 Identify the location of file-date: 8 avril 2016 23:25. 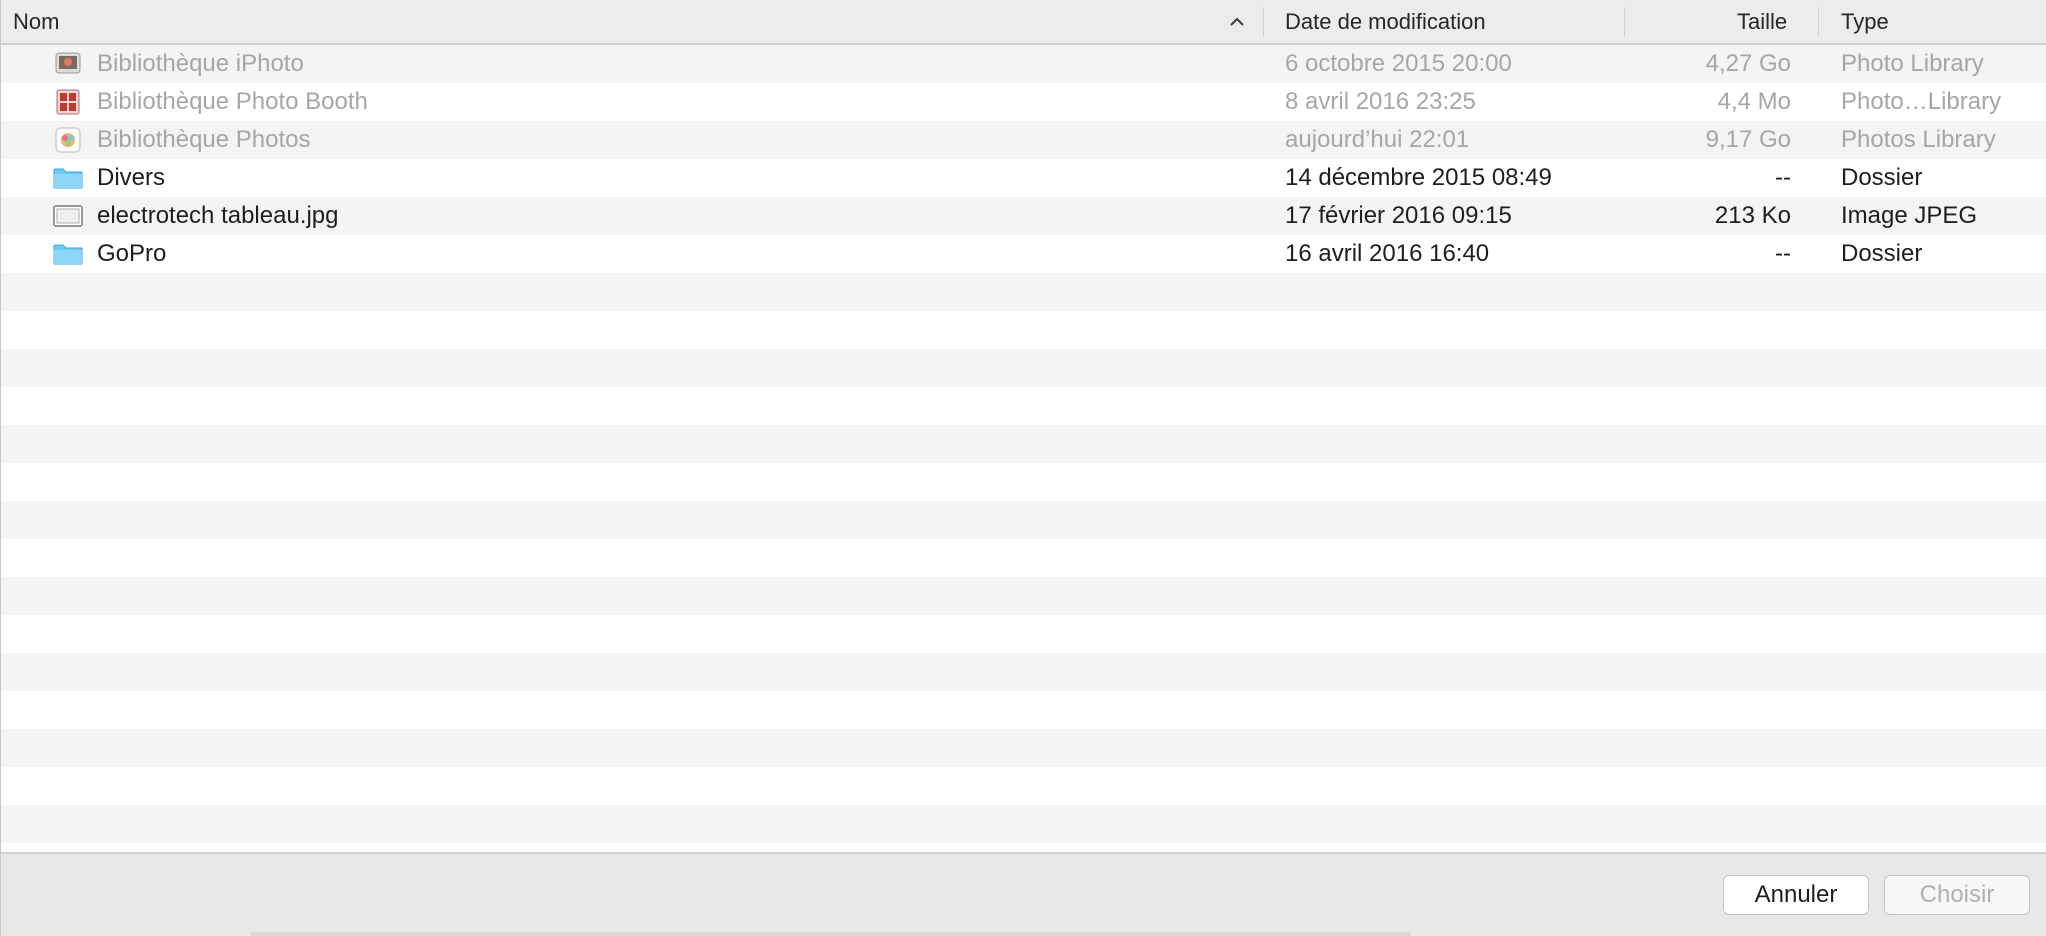
(1380, 101).